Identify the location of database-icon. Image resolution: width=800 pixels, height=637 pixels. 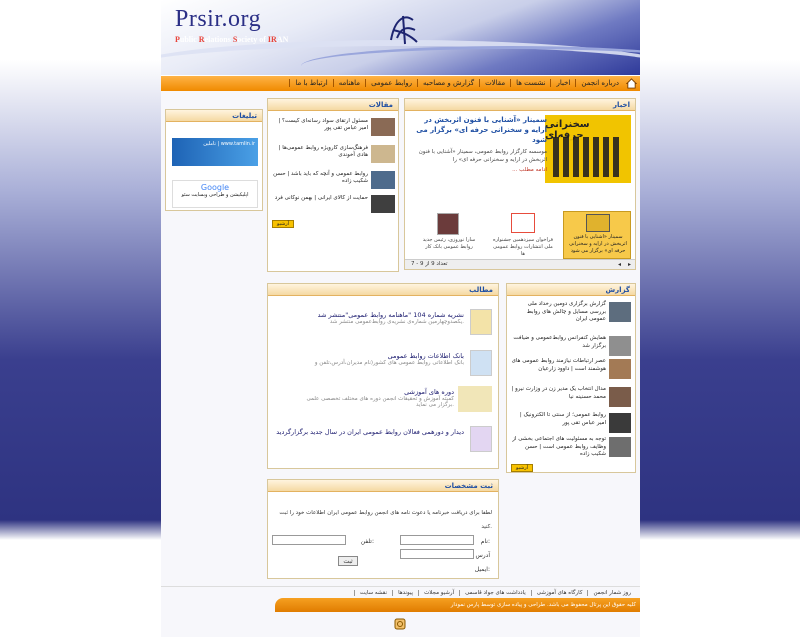
(481, 363).